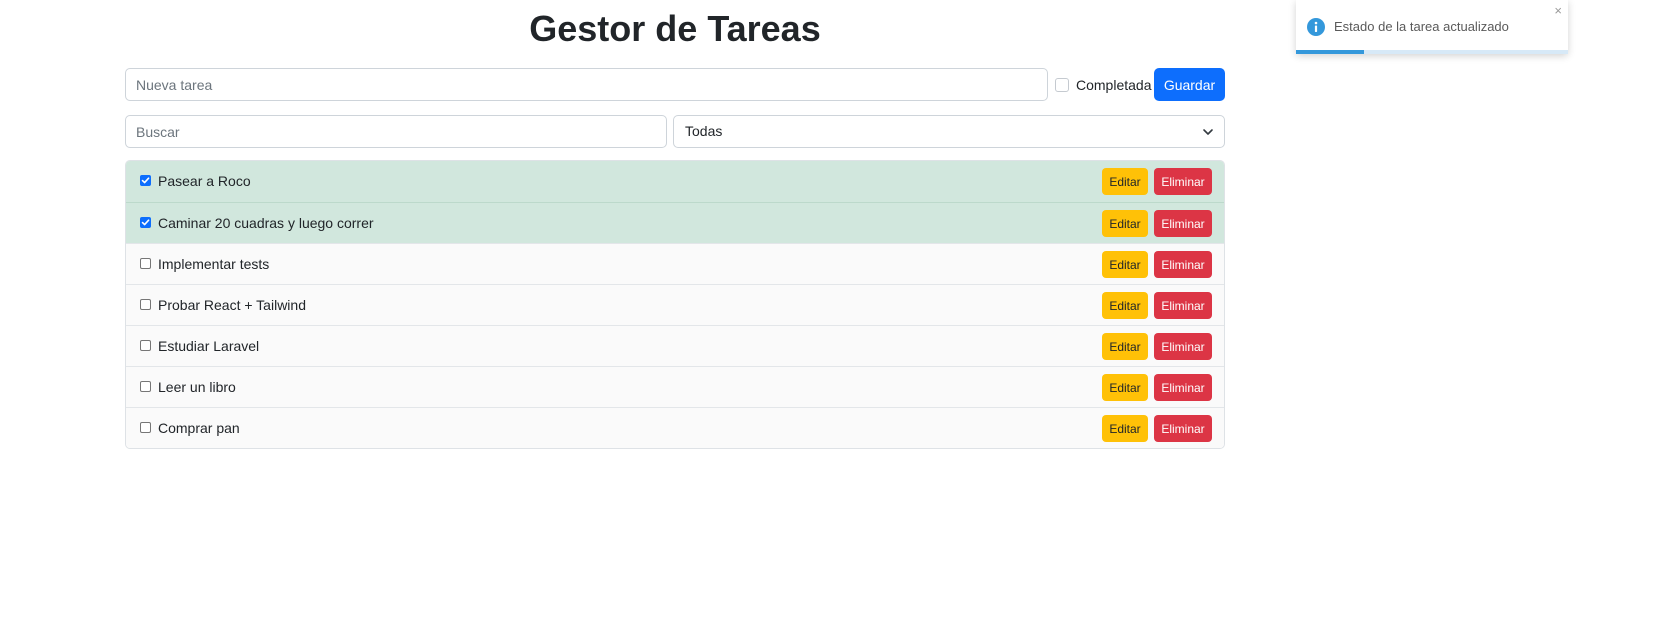 The height and width of the screenshot is (626, 1662). I want to click on completed-checkbox: Completada, so click(1103, 84).